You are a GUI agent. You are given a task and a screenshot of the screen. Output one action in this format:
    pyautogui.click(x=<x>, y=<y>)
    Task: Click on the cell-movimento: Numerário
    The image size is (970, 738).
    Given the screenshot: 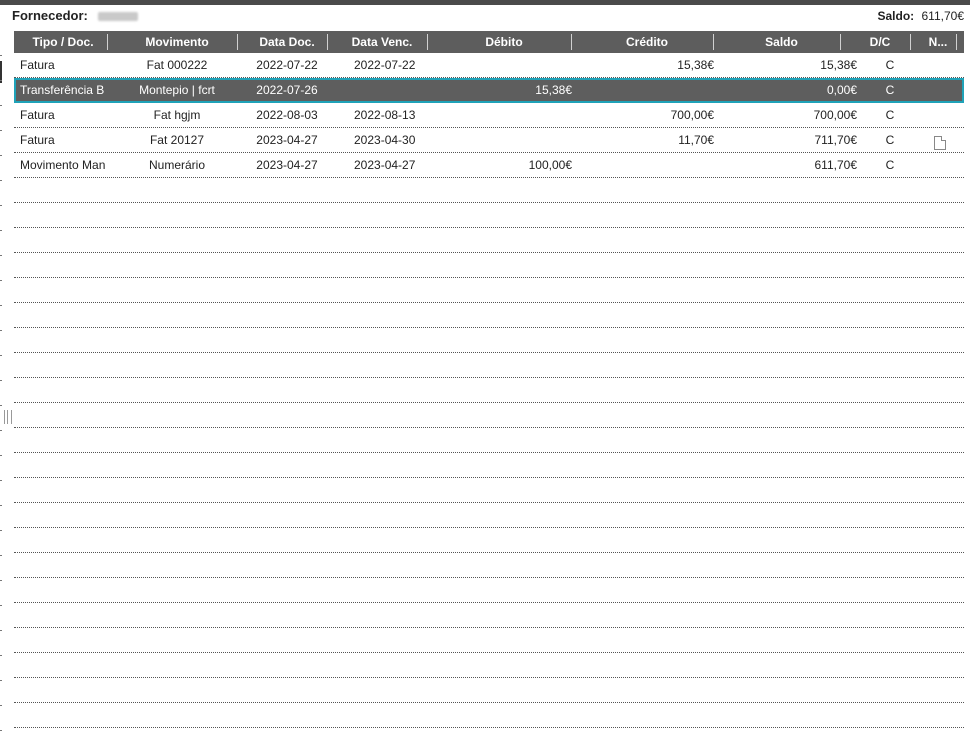 What is the action you would take?
    pyautogui.click(x=176, y=165)
    